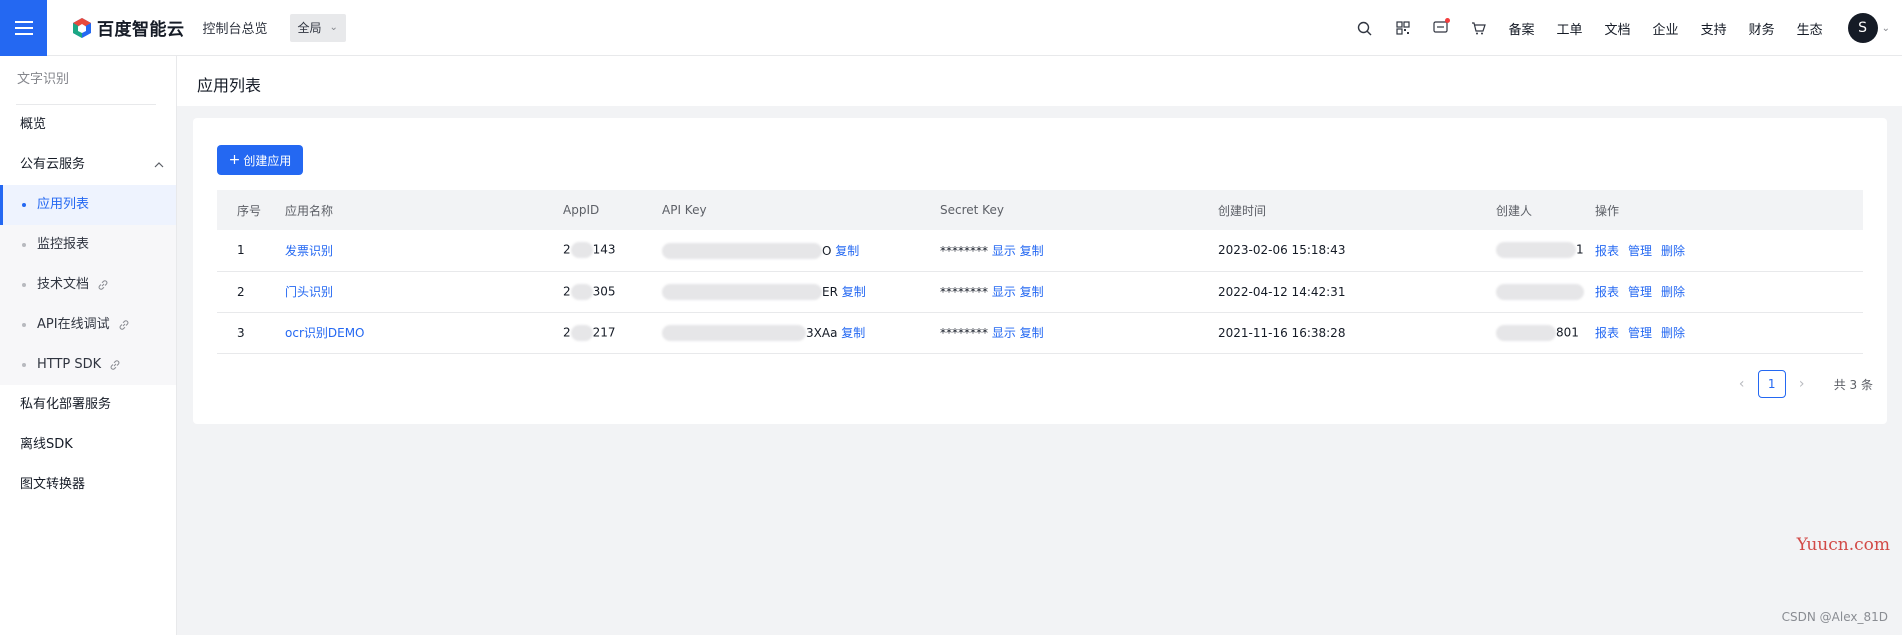 Image resolution: width=1902 pixels, height=635 pixels. What do you see at coordinates (88, 125) in the screenshot?
I see `sidebar-item-overview: 概览` at bounding box center [88, 125].